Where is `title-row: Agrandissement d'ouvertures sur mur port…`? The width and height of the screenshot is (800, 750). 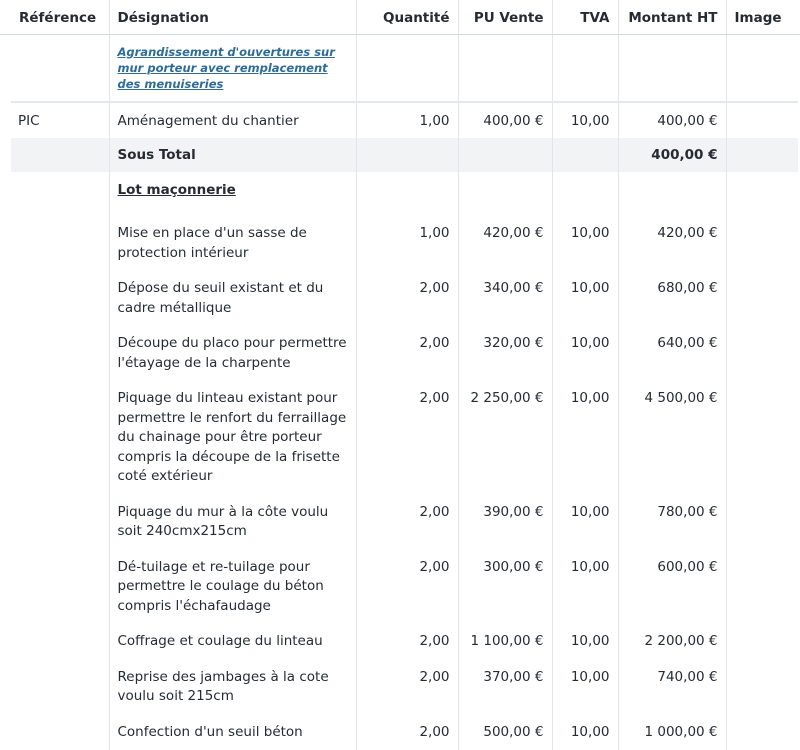 title-row: Agrandissement d'ouvertures sur mur port… is located at coordinates (404, 68).